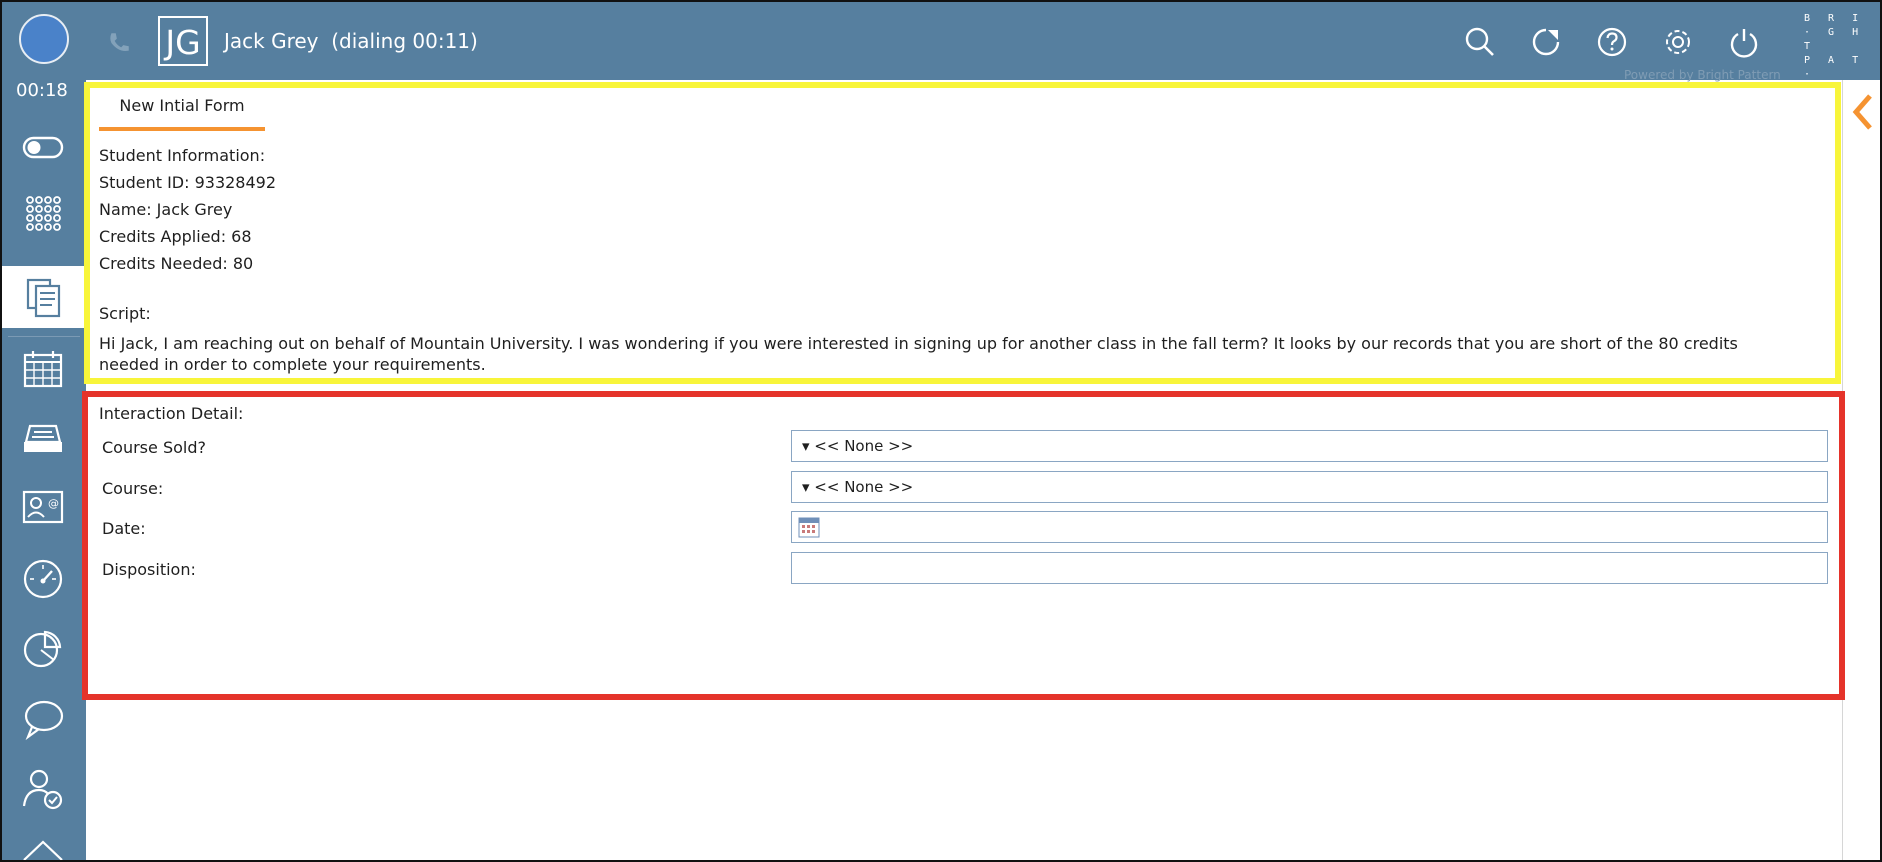  I want to click on course-sold-select: ▾ << None >>, so click(1309, 446).